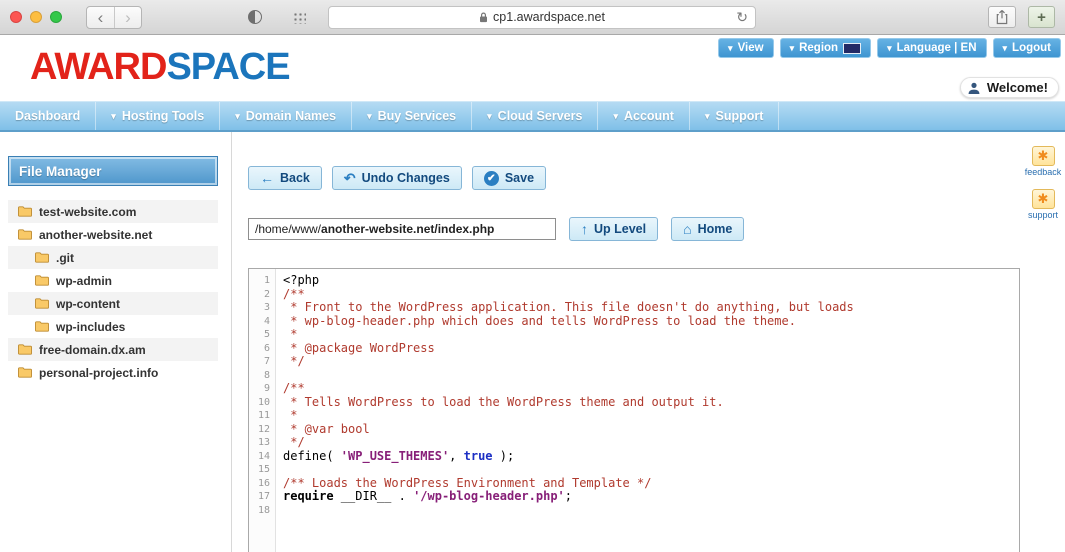 The height and width of the screenshot is (552, 1065). What do you see at coordinates (715, 229) in the screenshot?
I see `home-button-label: Home` at bounding box center [715, 229].